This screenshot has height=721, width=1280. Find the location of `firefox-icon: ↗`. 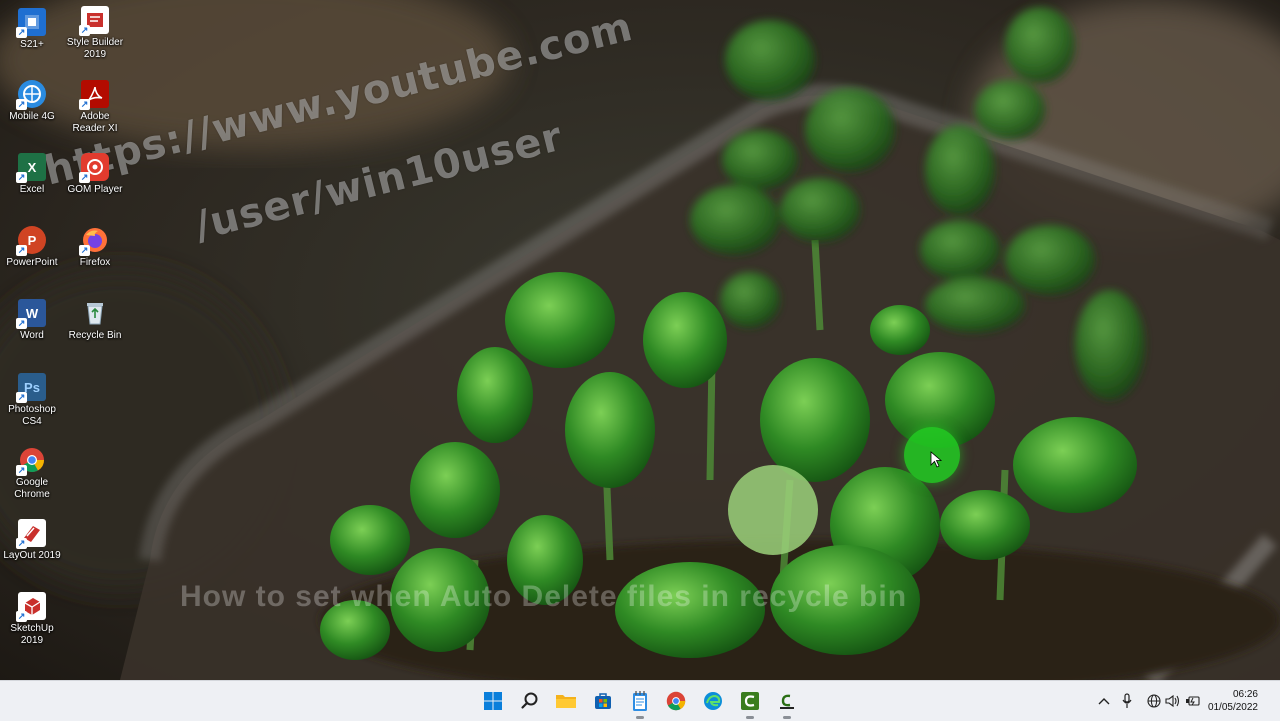

firefox-icon: ↗ is located at coordinates (94, 241).